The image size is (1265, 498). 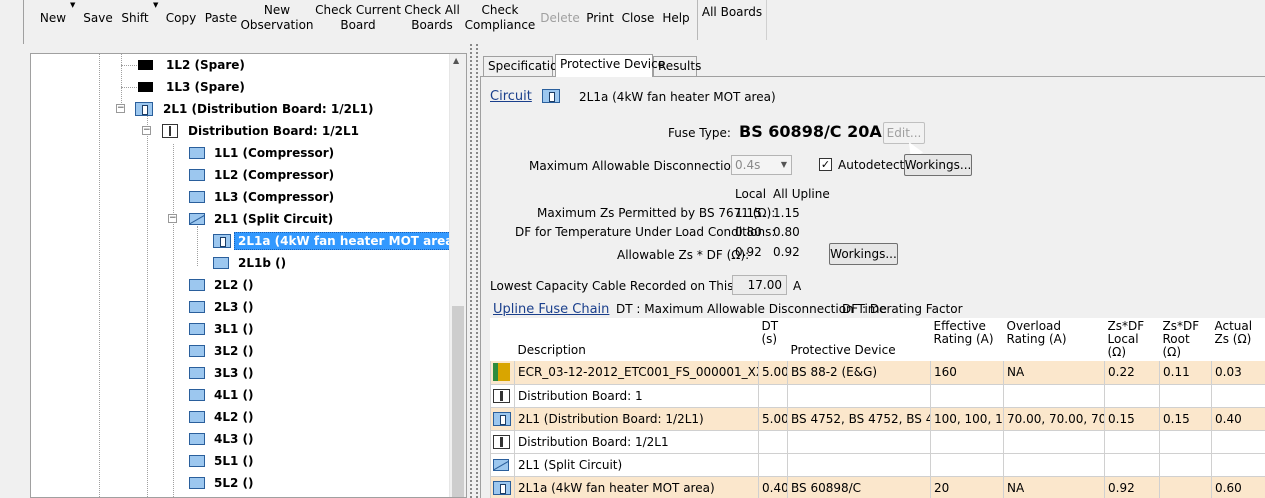 I want to click on allowable-zs-local: 0.92, so click(x=748, y=252).